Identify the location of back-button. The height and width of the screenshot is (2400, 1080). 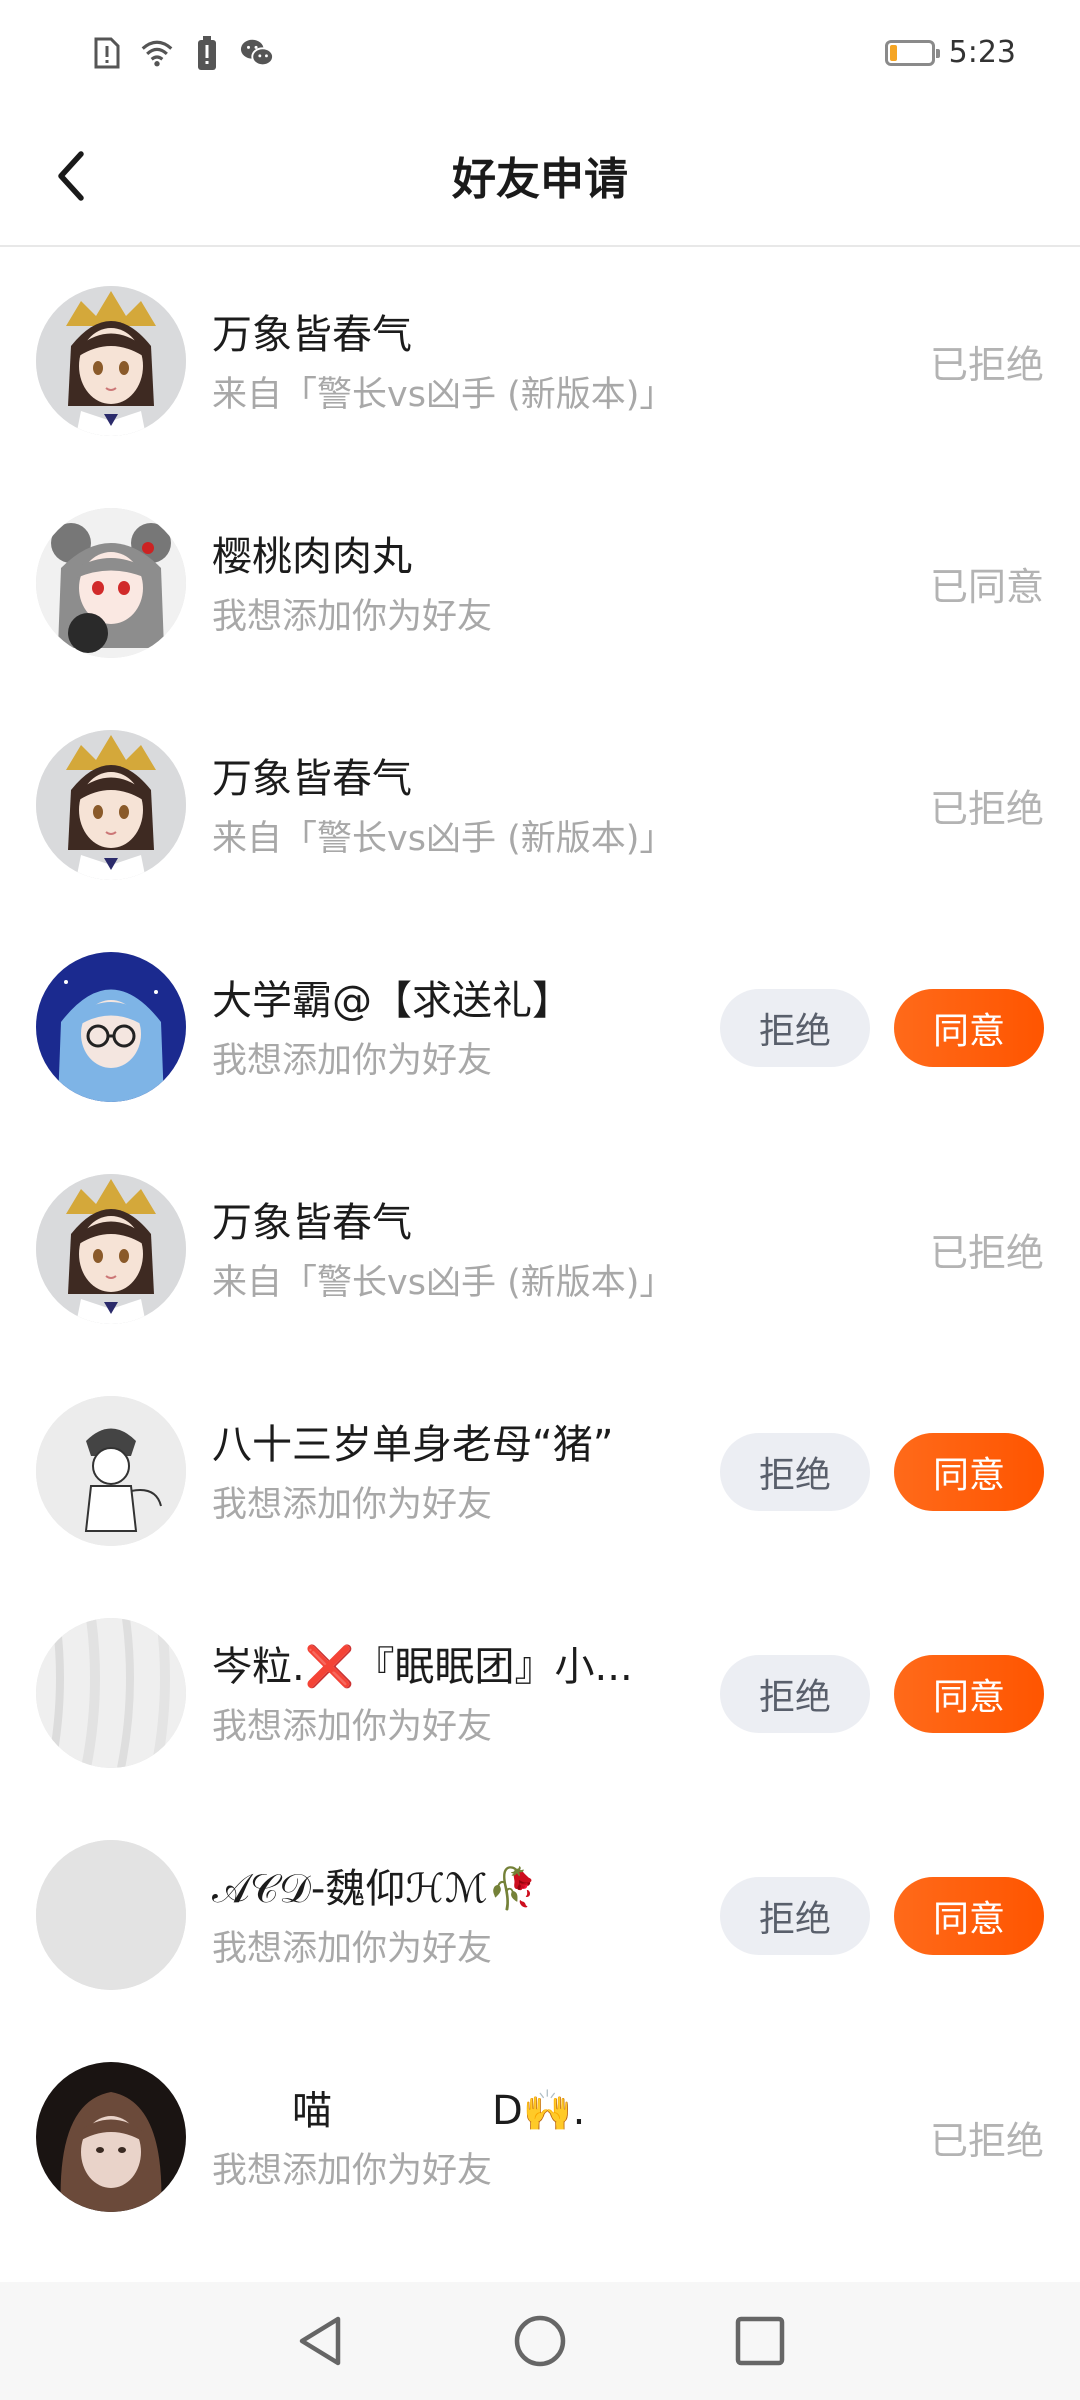
(71, 176).